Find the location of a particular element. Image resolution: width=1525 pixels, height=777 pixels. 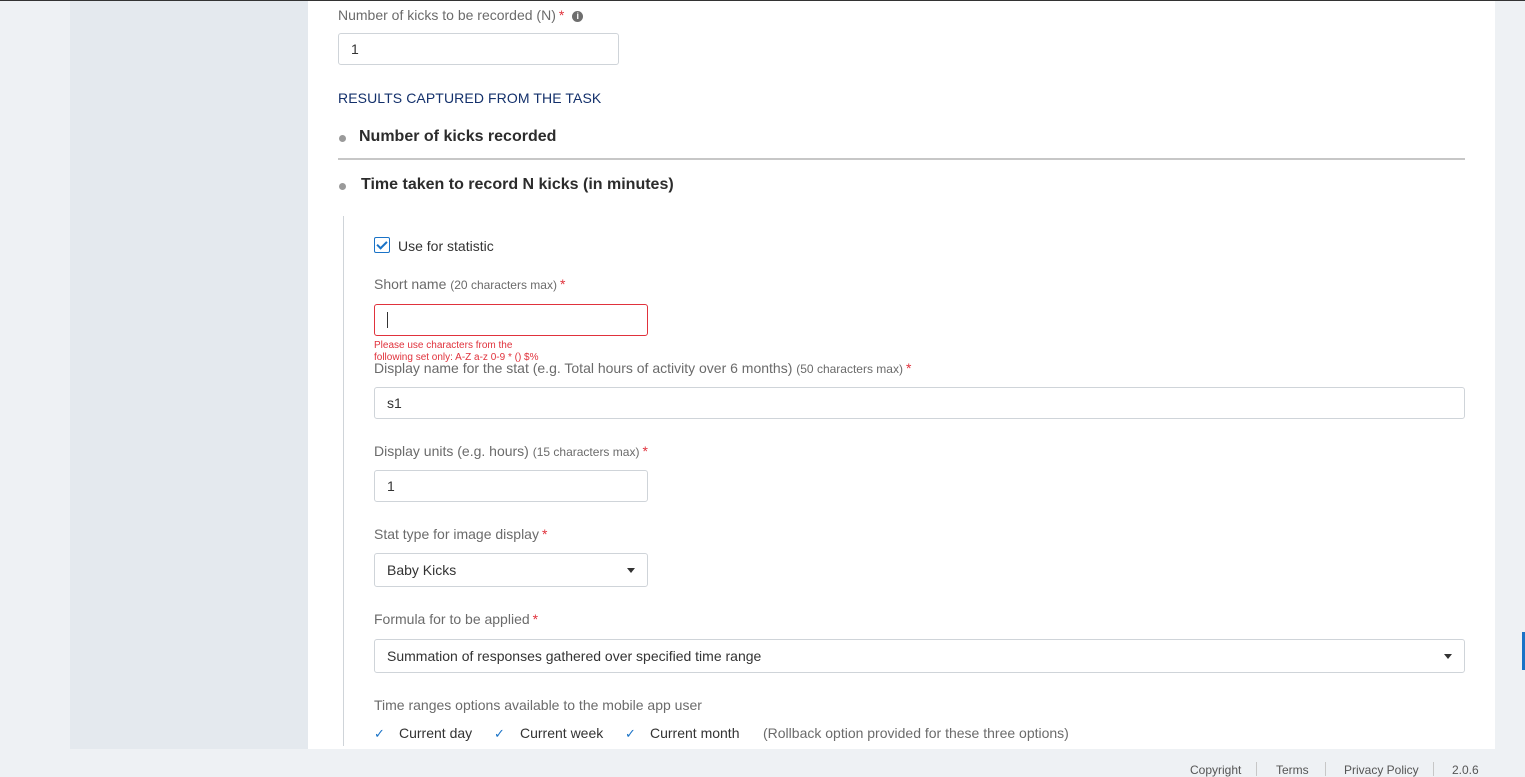

stat-type-label-text: Stat type for image display is located at coordinates (456, 534).